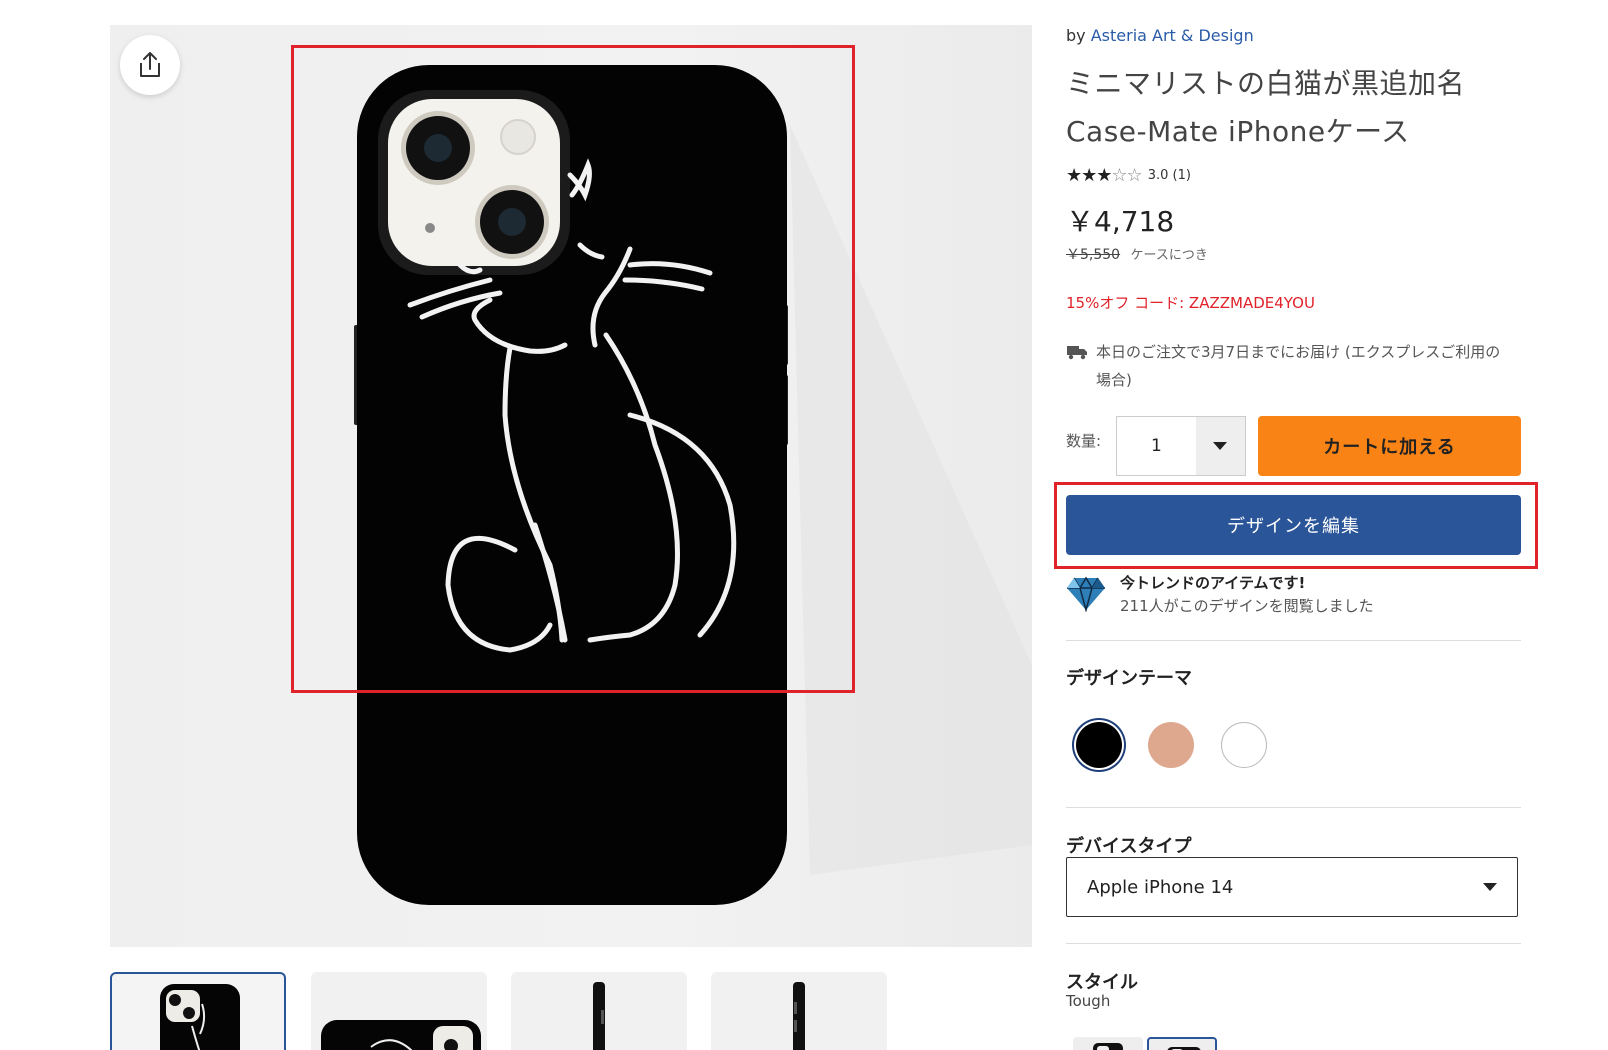 This screenshot has height=1050, width=1608. What do you see at coordinates (1089, 175) in the screenshot?
I see `stars-filled: ★★★` at bounding box center [1089, 175].